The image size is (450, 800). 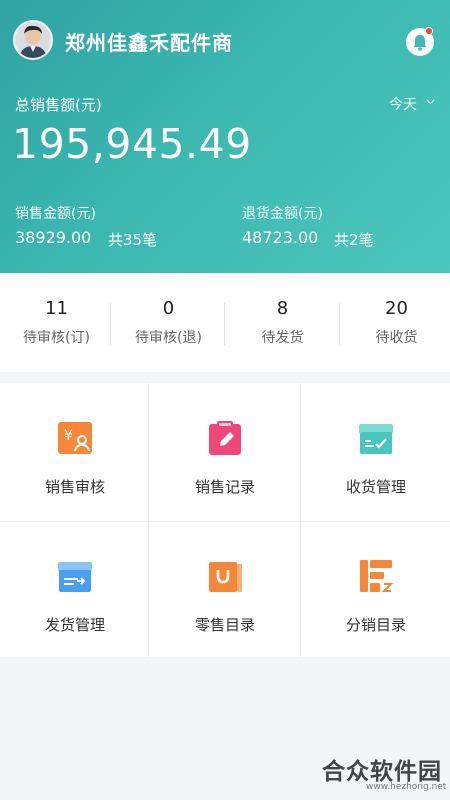 I want to click on user-avatar, so click(x=33, y=40).